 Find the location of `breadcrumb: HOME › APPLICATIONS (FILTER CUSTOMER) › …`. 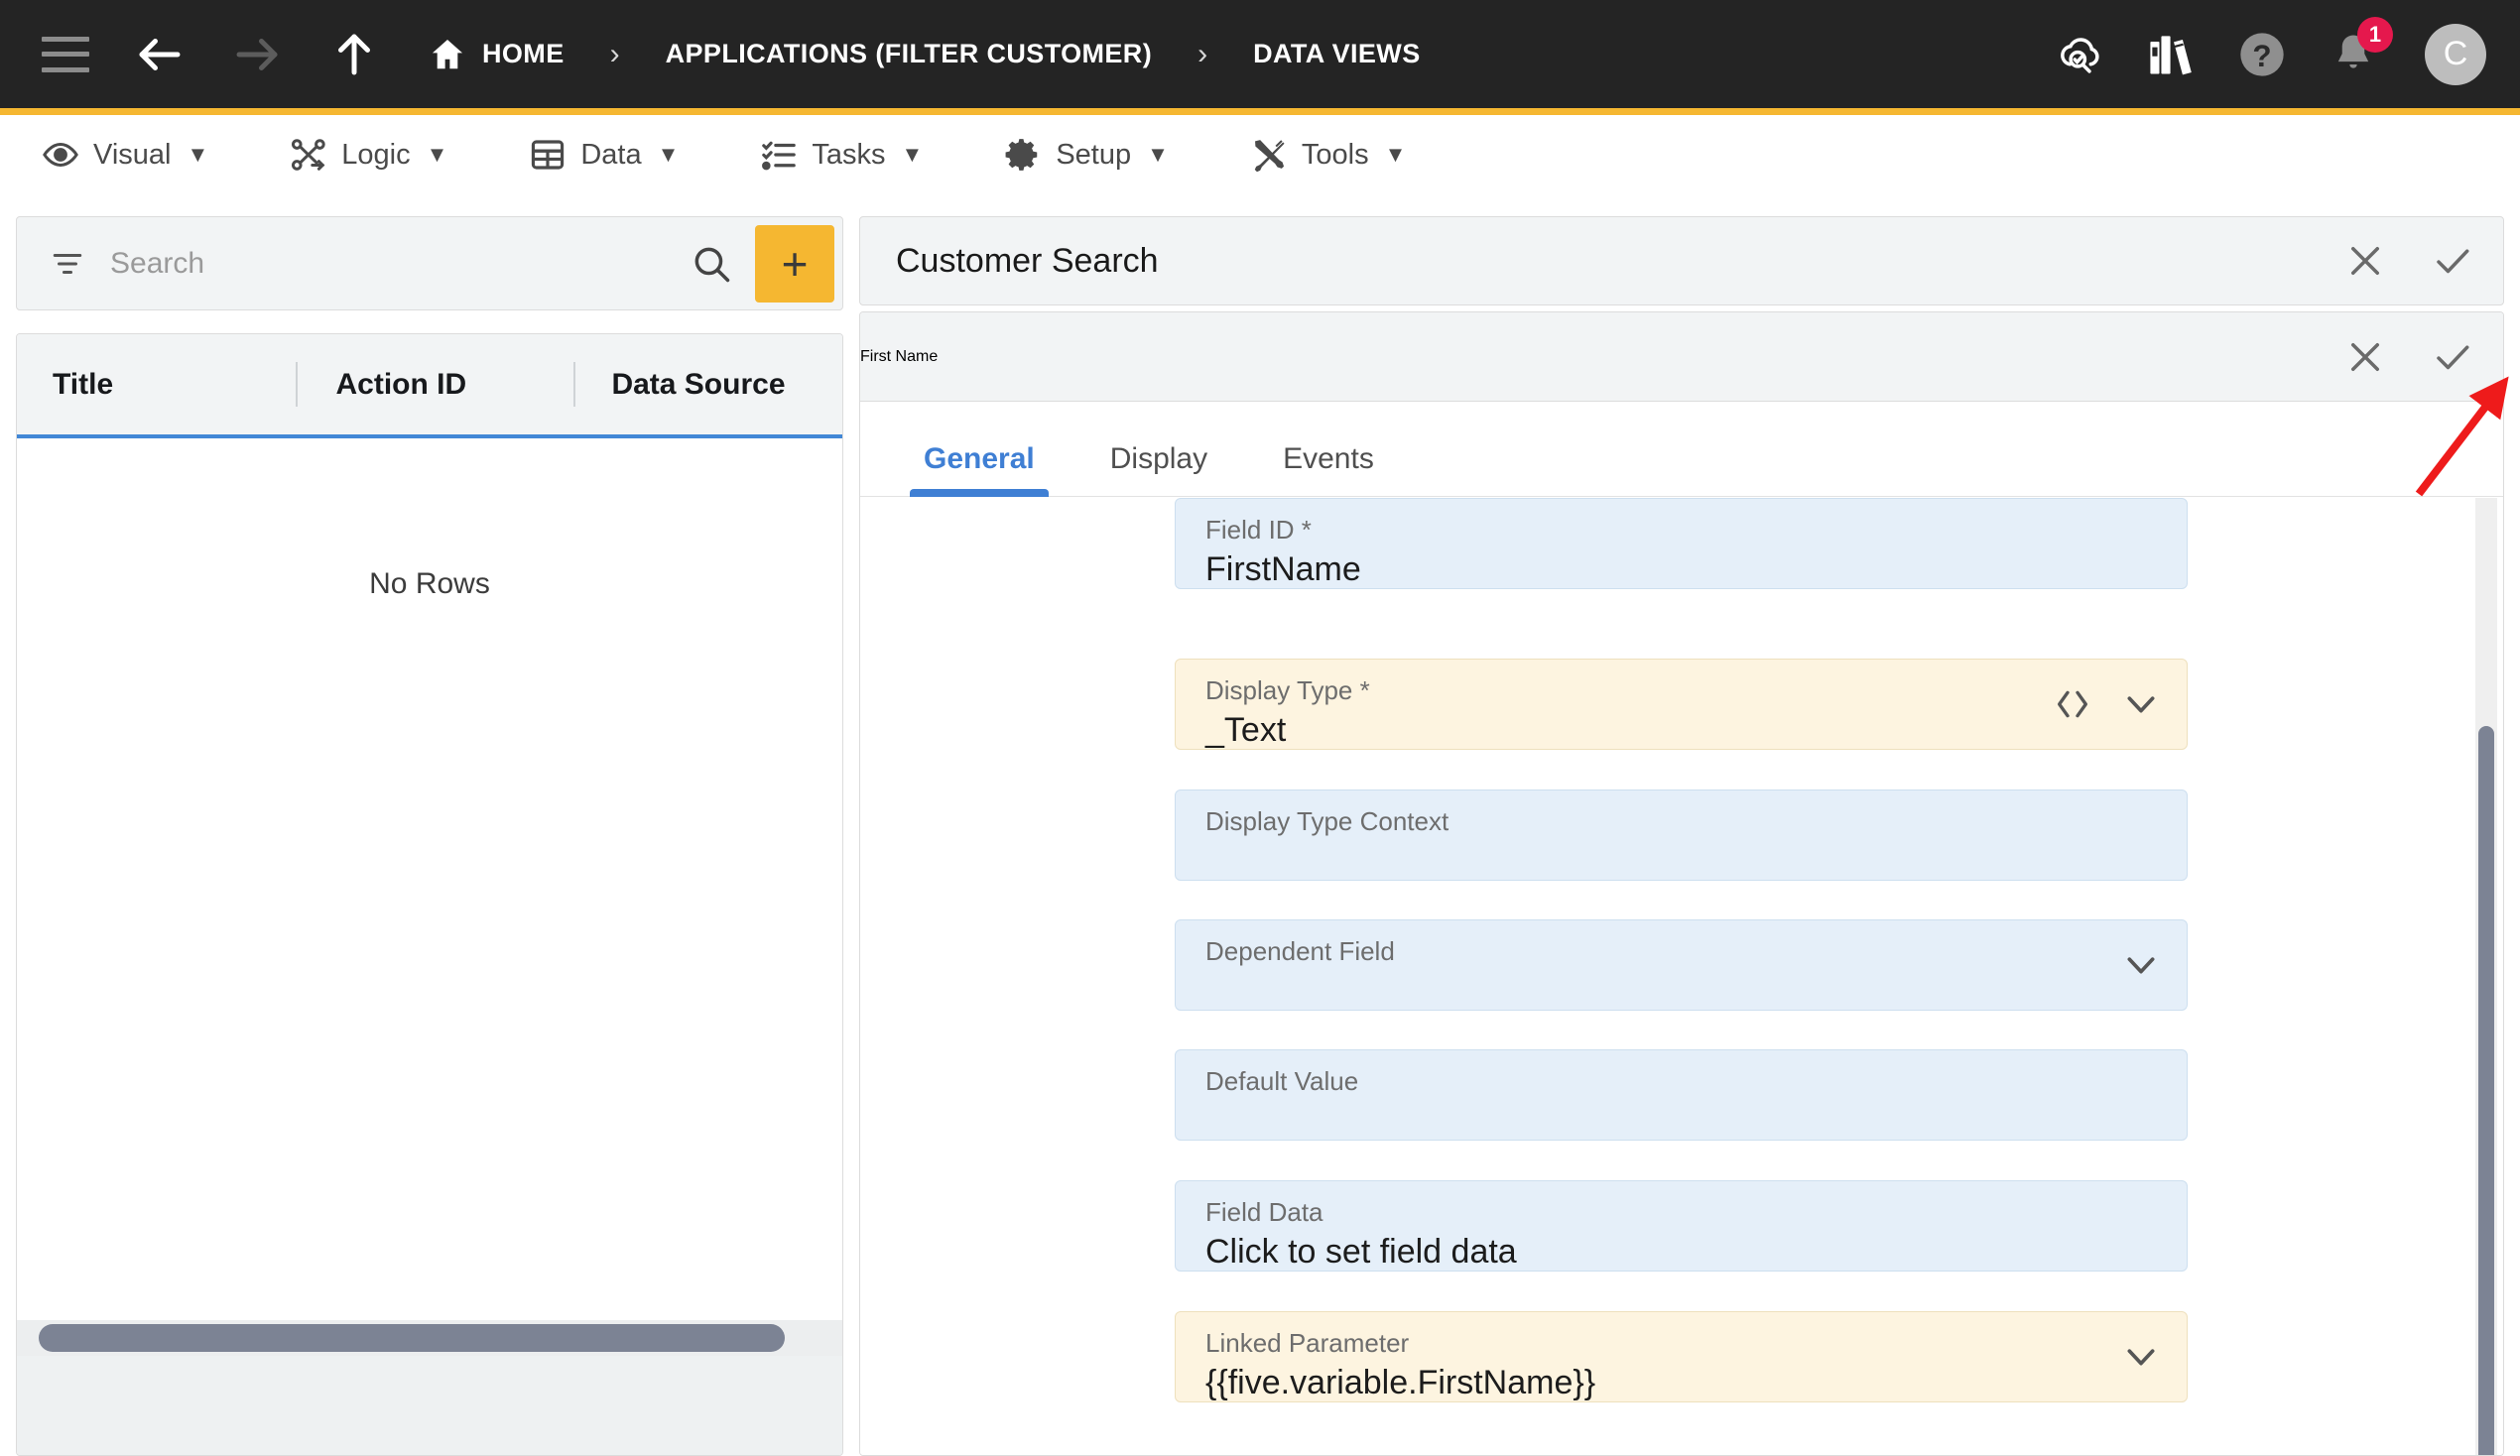

breadcrumb: HOME › APPLICATIONS (FILTER CUSTOMER) › … is located at coordinates (925, 54).